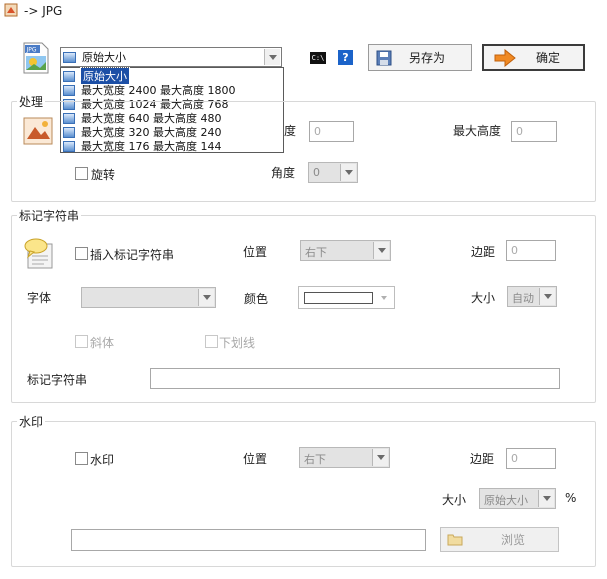  I want to click on save-as-button: 另存为, so click(420, 57).